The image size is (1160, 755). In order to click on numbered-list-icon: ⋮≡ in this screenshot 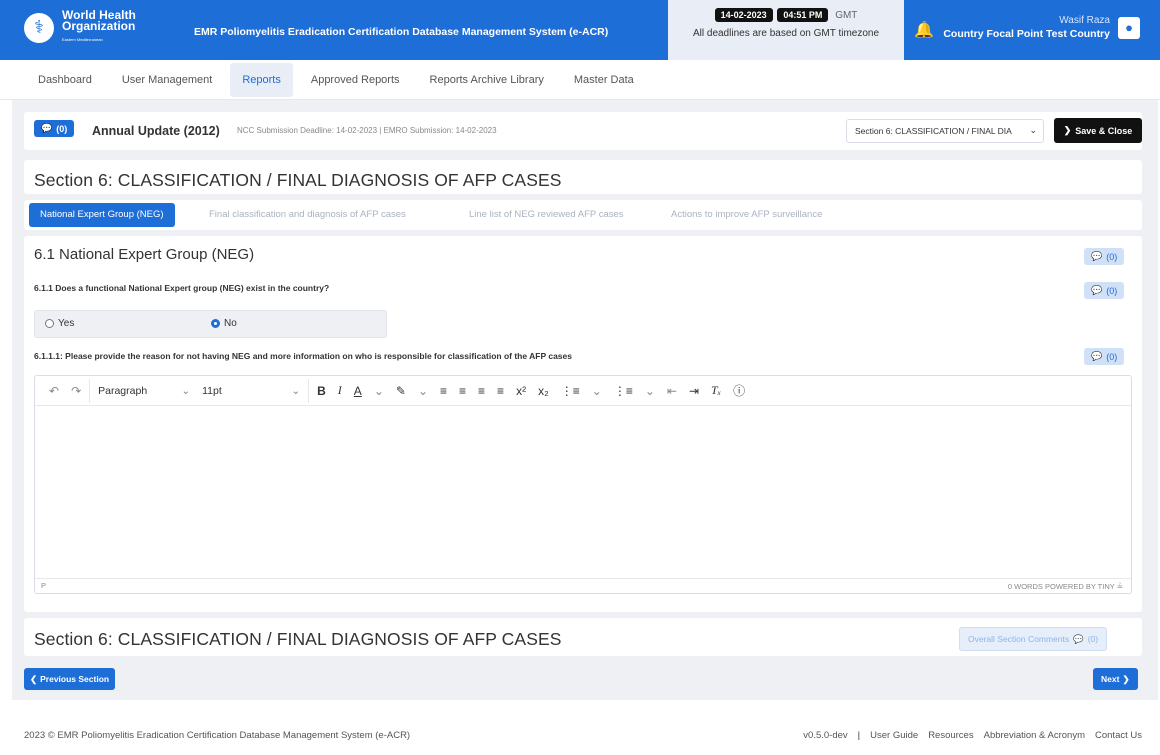, I will do `click(623, 391)`.